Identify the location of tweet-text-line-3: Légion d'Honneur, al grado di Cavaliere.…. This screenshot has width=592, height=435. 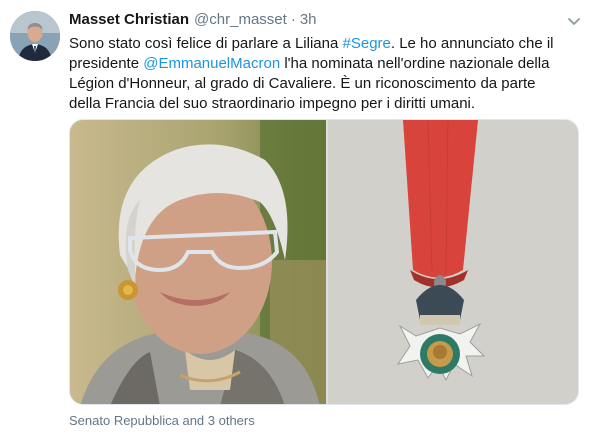
(302, 83).